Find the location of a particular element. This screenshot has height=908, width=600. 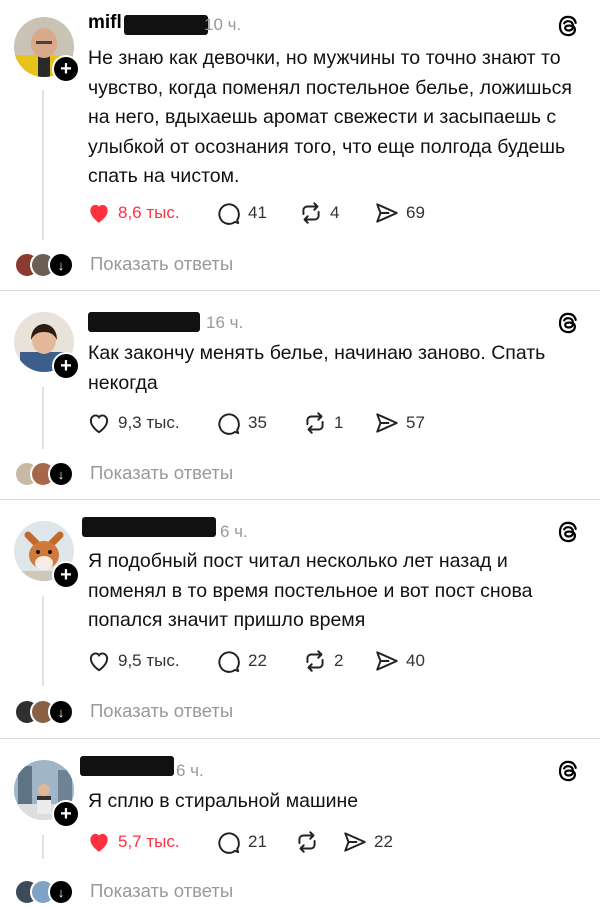

username: mifl is located at coordinates (105, 23).